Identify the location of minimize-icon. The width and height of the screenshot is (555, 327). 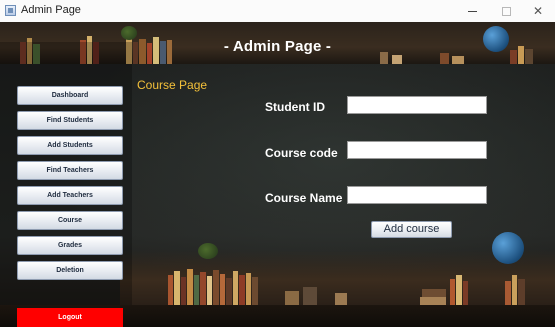
(472, 11).